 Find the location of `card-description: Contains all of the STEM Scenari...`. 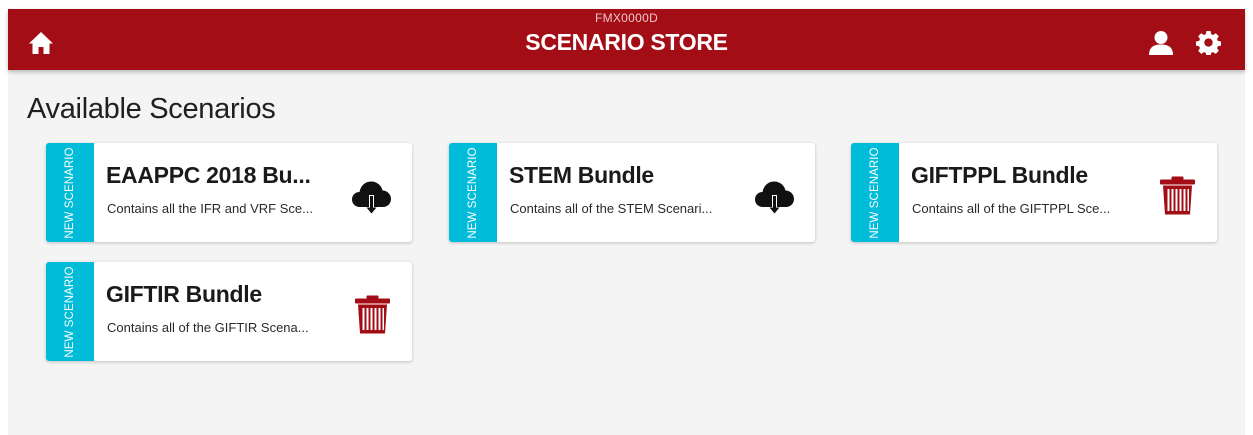

card-description: Contains all of the STEM Scenari... is located at coordinates (611, 208).